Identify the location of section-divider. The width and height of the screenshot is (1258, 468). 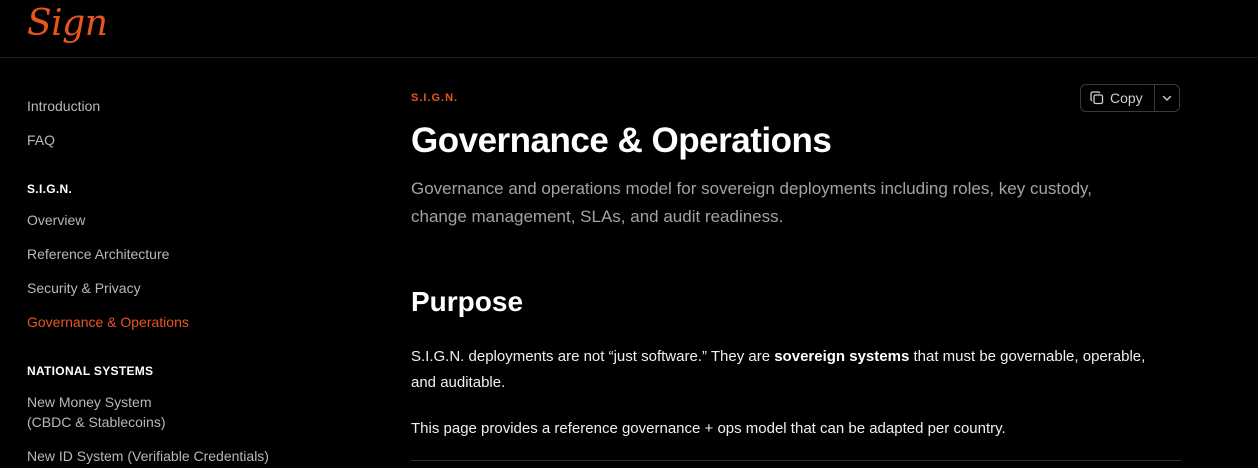
(796, 460).